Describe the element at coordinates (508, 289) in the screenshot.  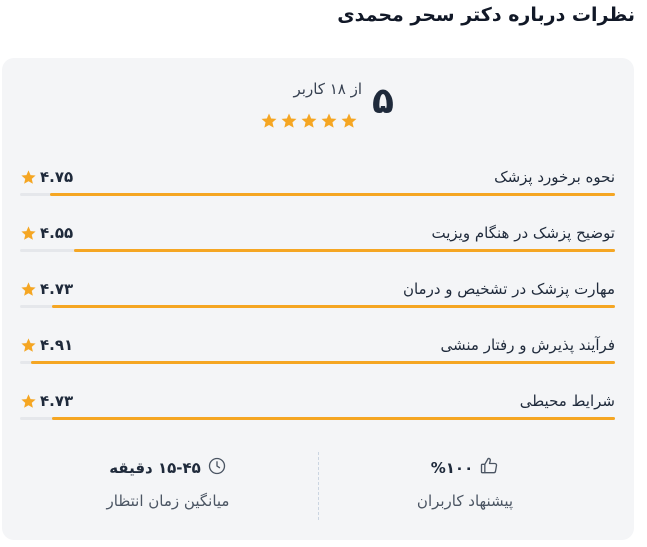
I see `criterion-label: مهارت پزشک در تشخیص و درمان` at that location.